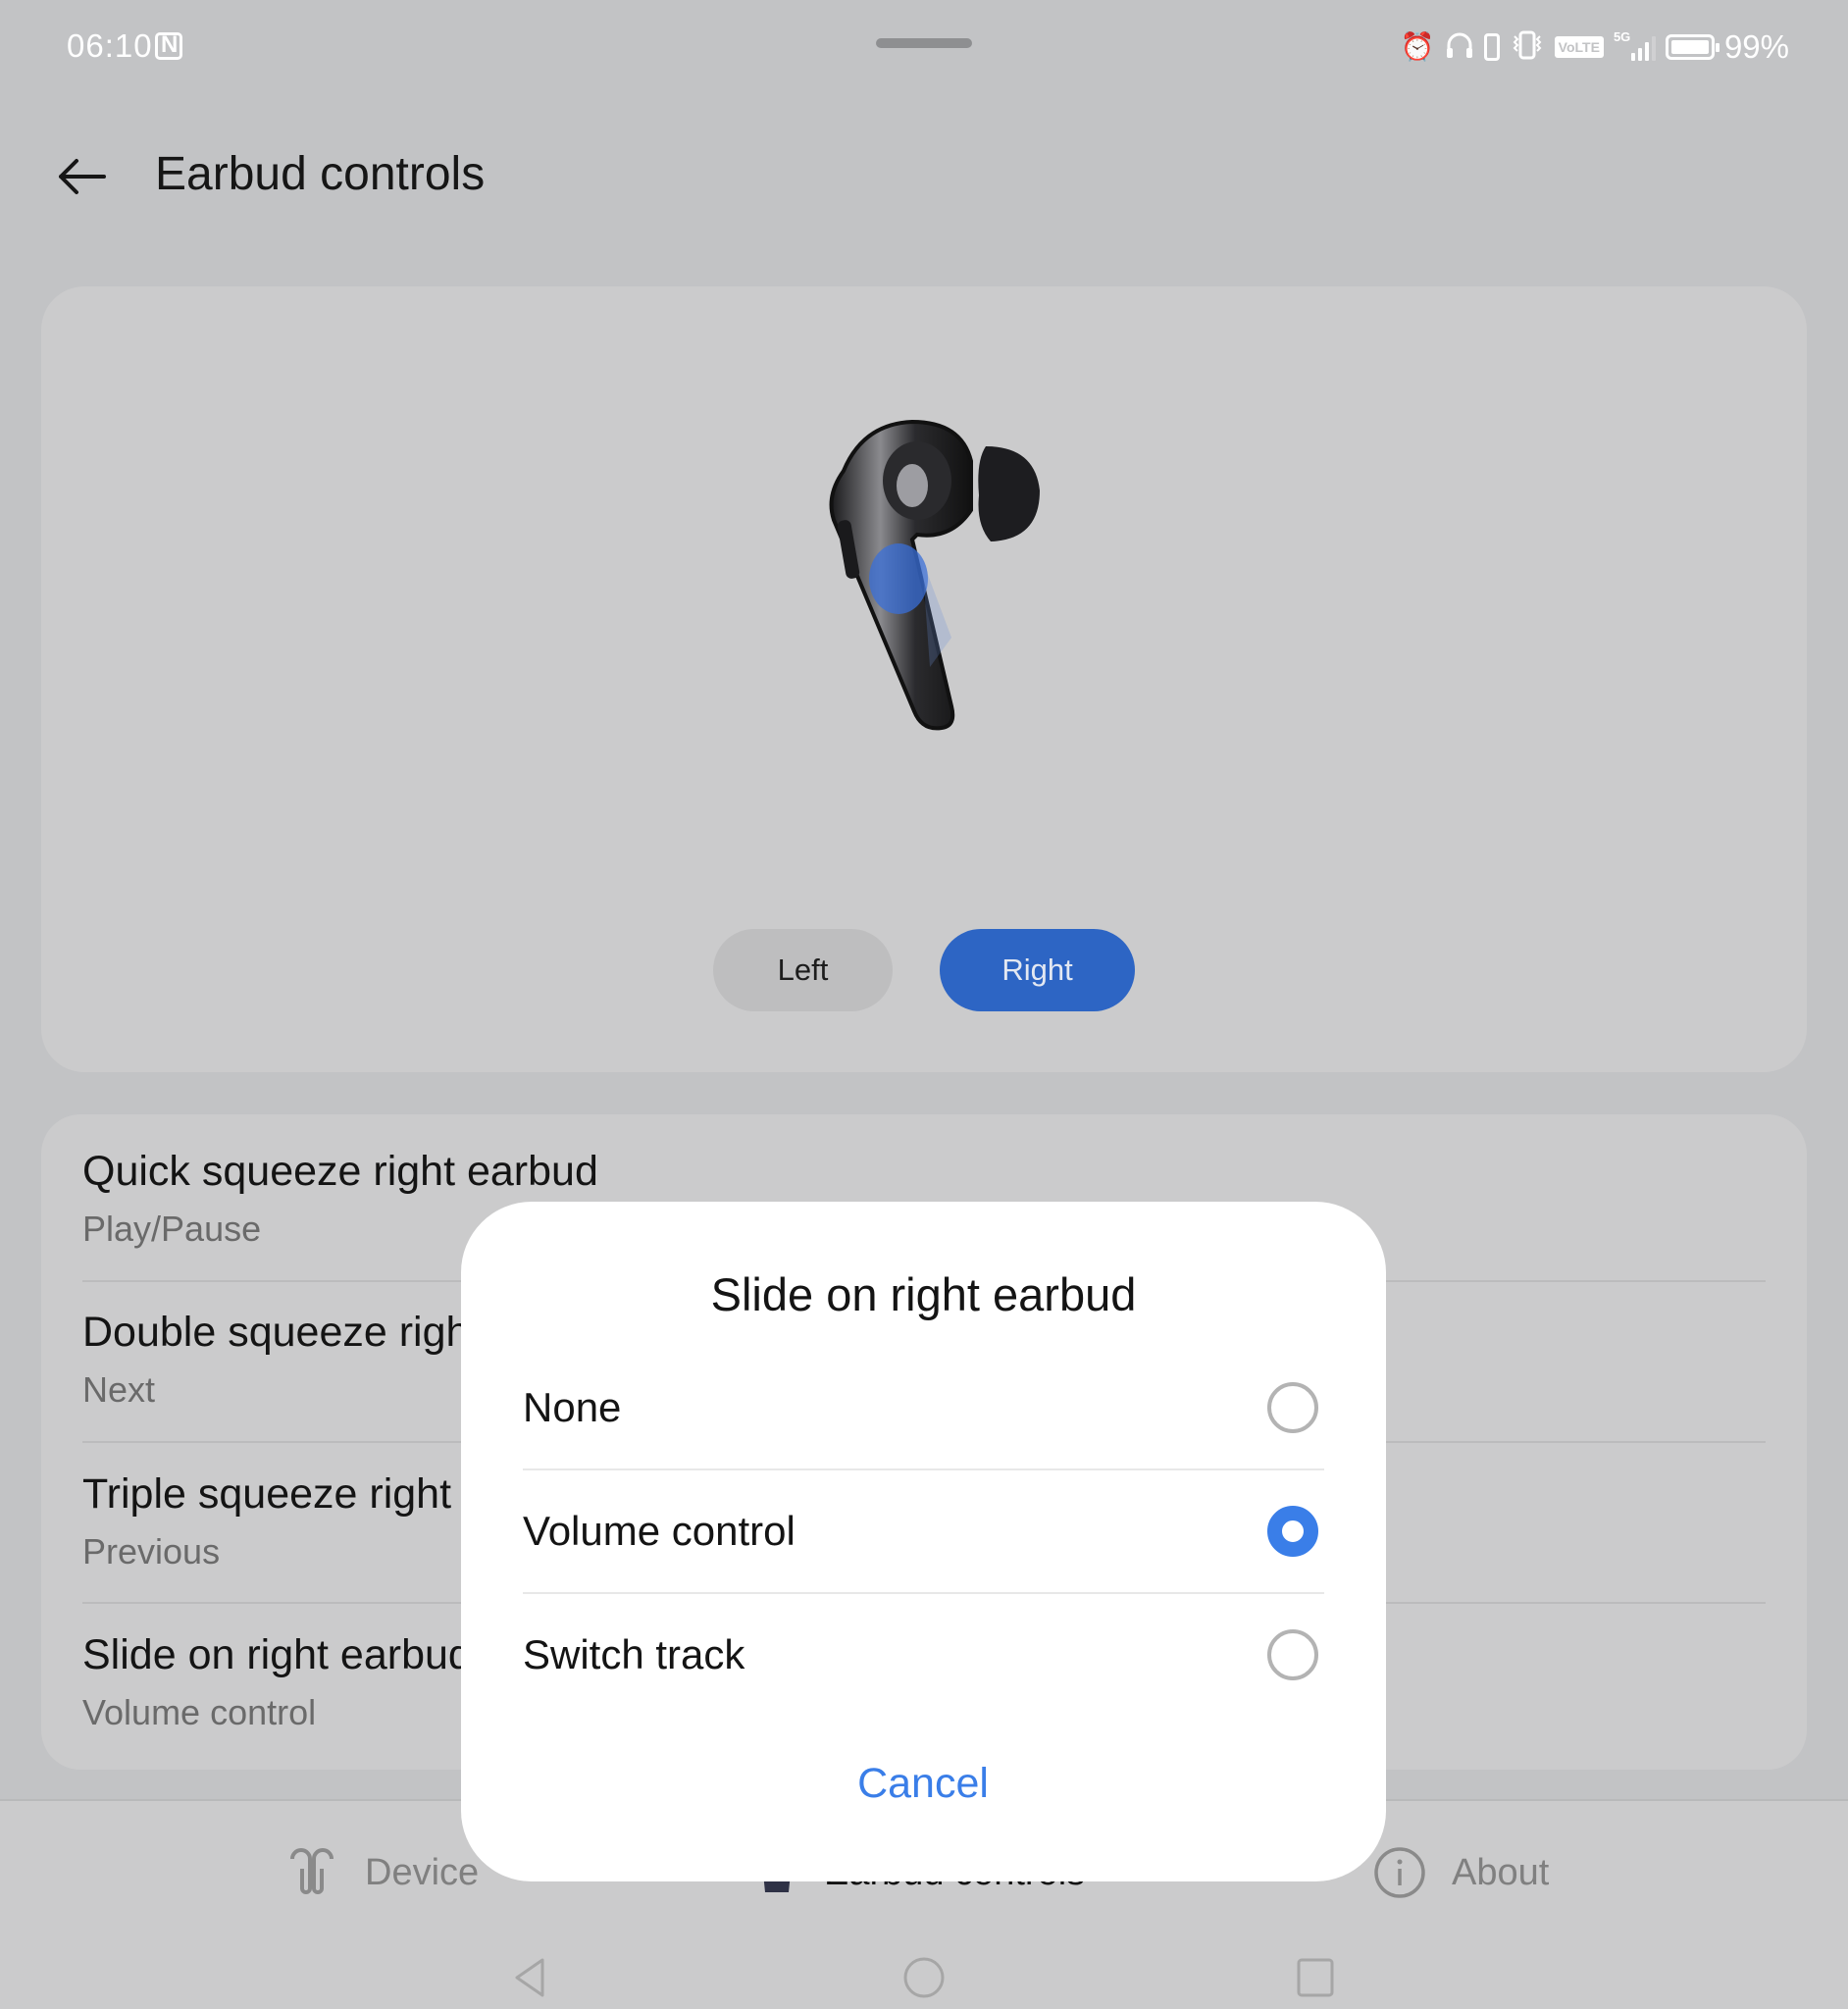  Describe the element at coordinates (634, 1654) in the screenshot. I see `option-label: Switch track` at that location.